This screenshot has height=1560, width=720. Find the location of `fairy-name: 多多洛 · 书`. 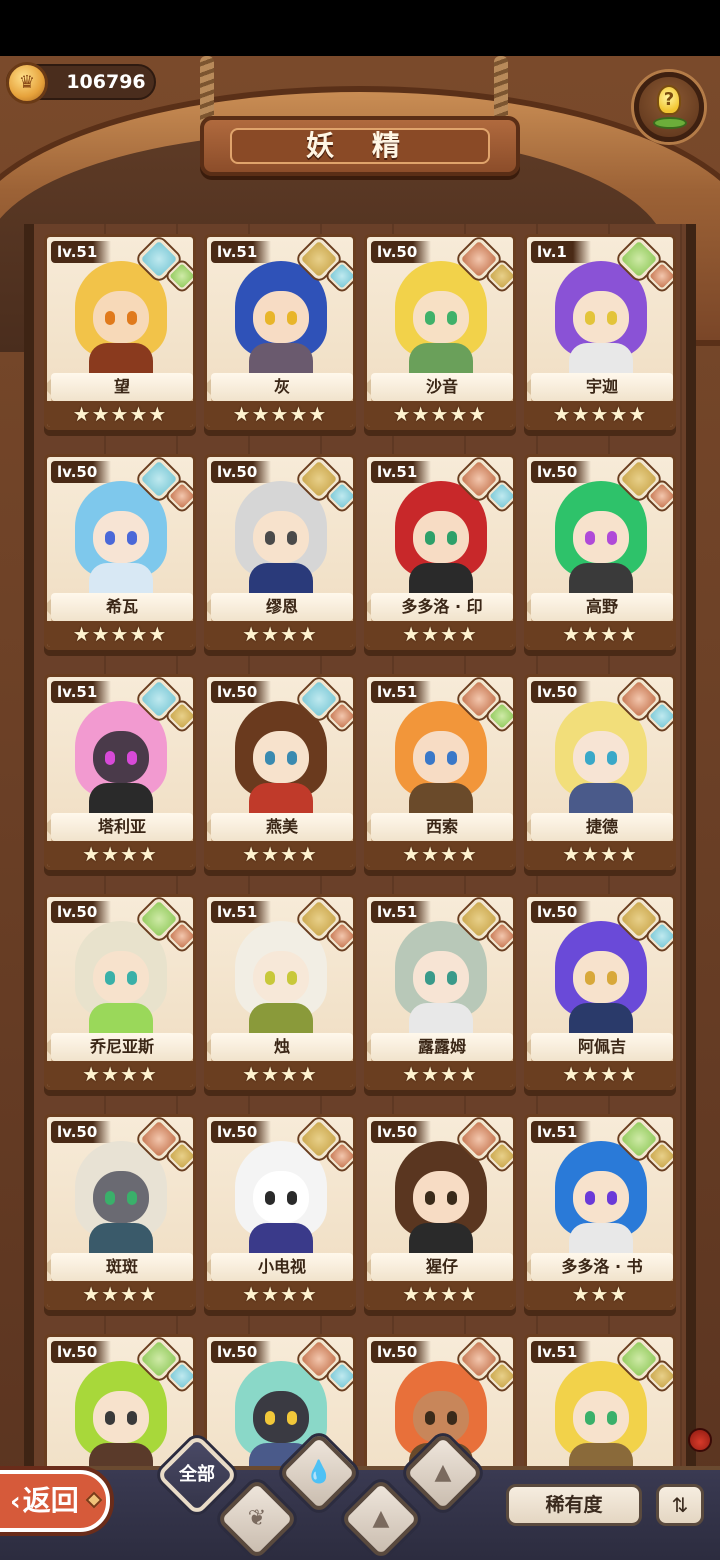

fairy-name: 多多洛 · 书 is located at coordinates (600, 1267).